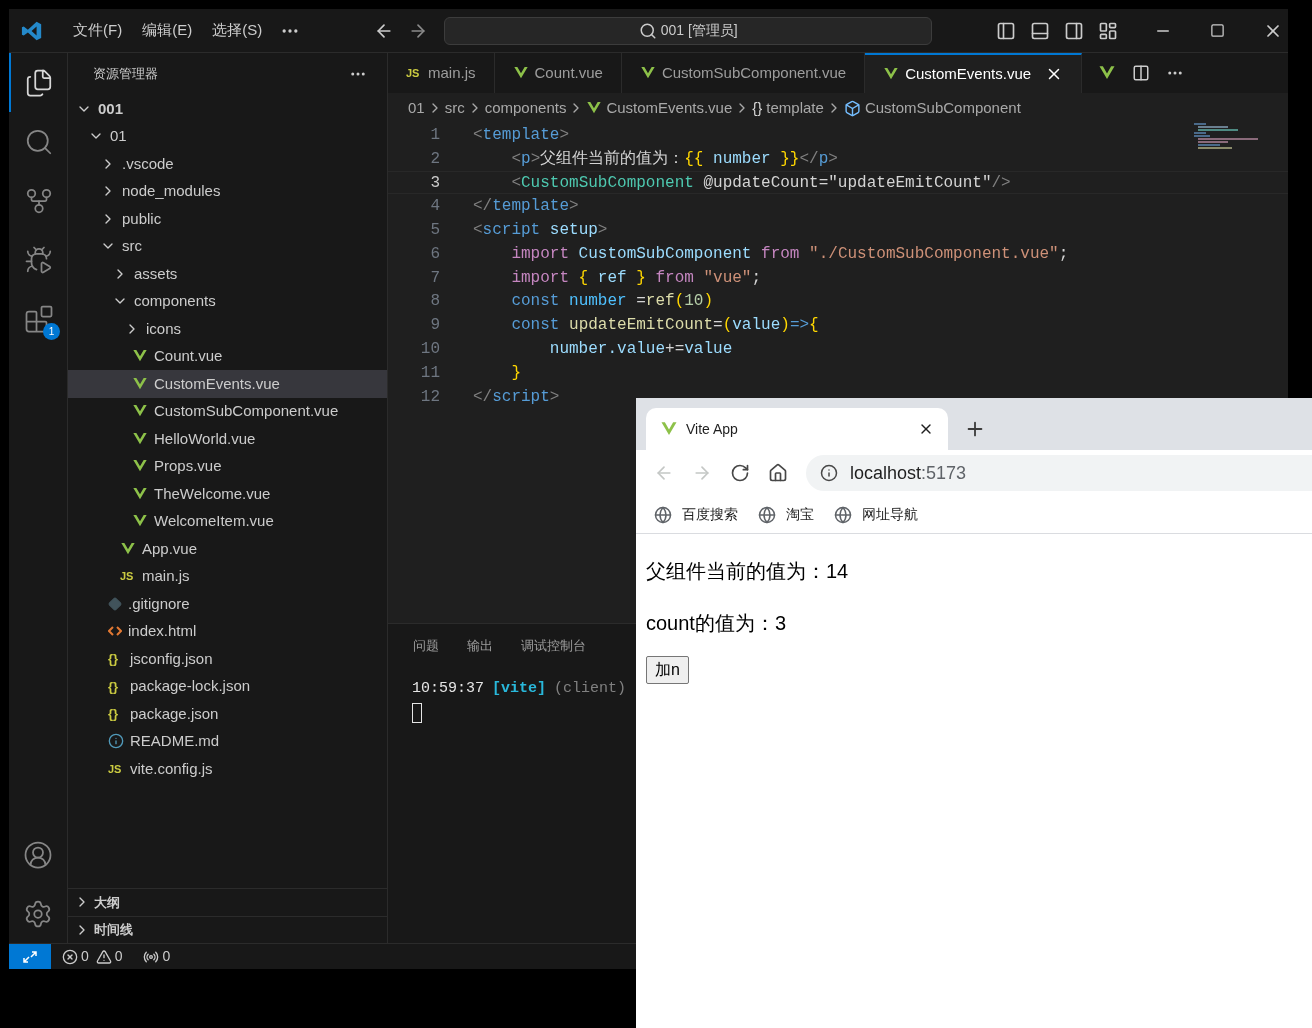 The image size is (1312, 1028). What do you see at coordinates (227, 219) in the screenshot?
I see `tree-item: public` at bounding box center [227, 219].